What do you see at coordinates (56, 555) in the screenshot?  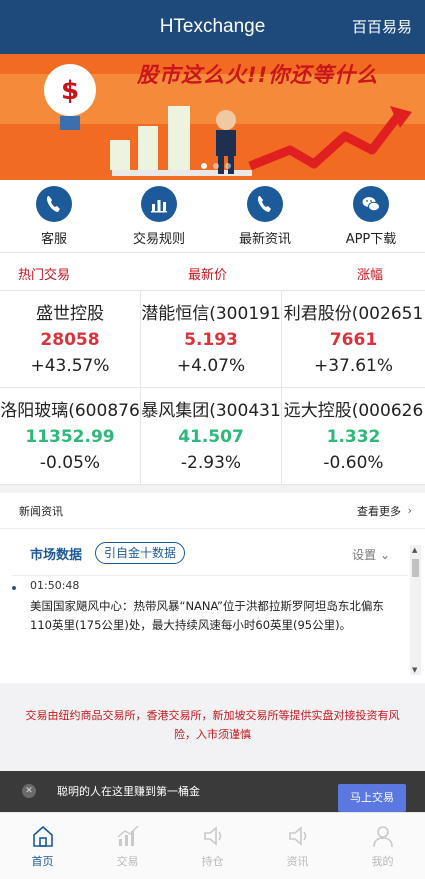 I see `feed-title: 市场数据` at bounding box center [56, 555].